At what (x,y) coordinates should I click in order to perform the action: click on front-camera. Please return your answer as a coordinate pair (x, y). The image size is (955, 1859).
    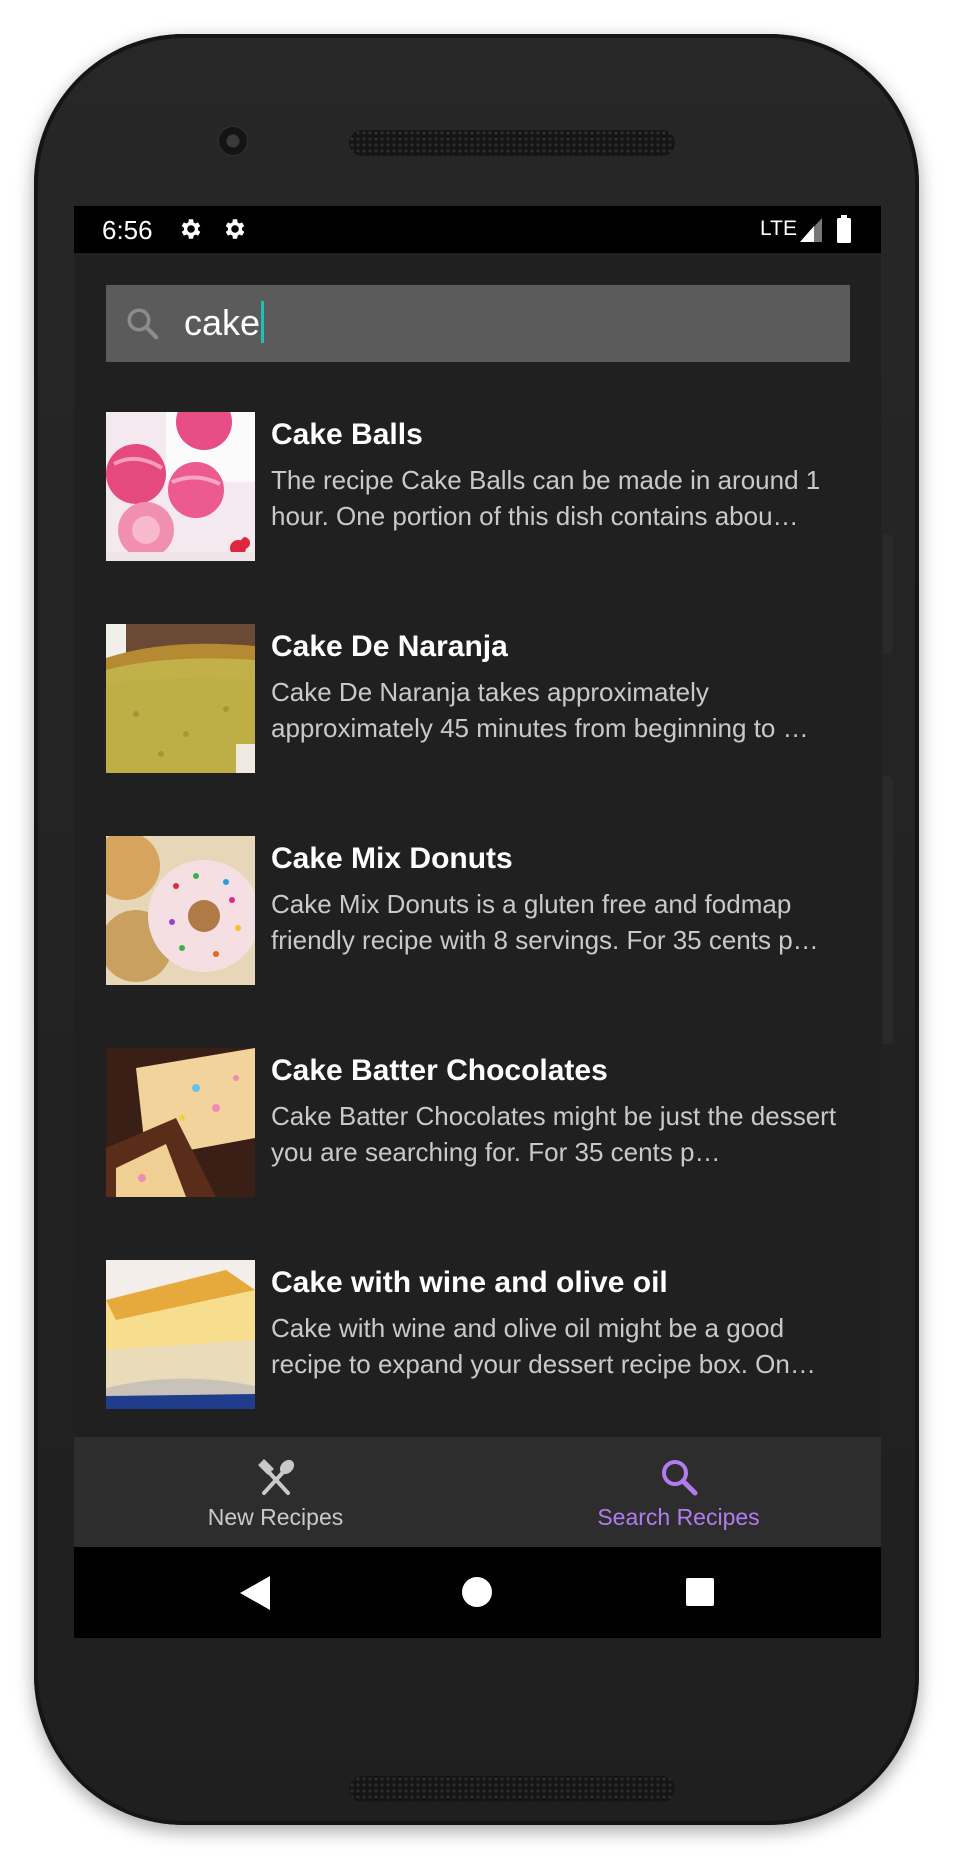
    Looking at the image, I should click on (233, 141).